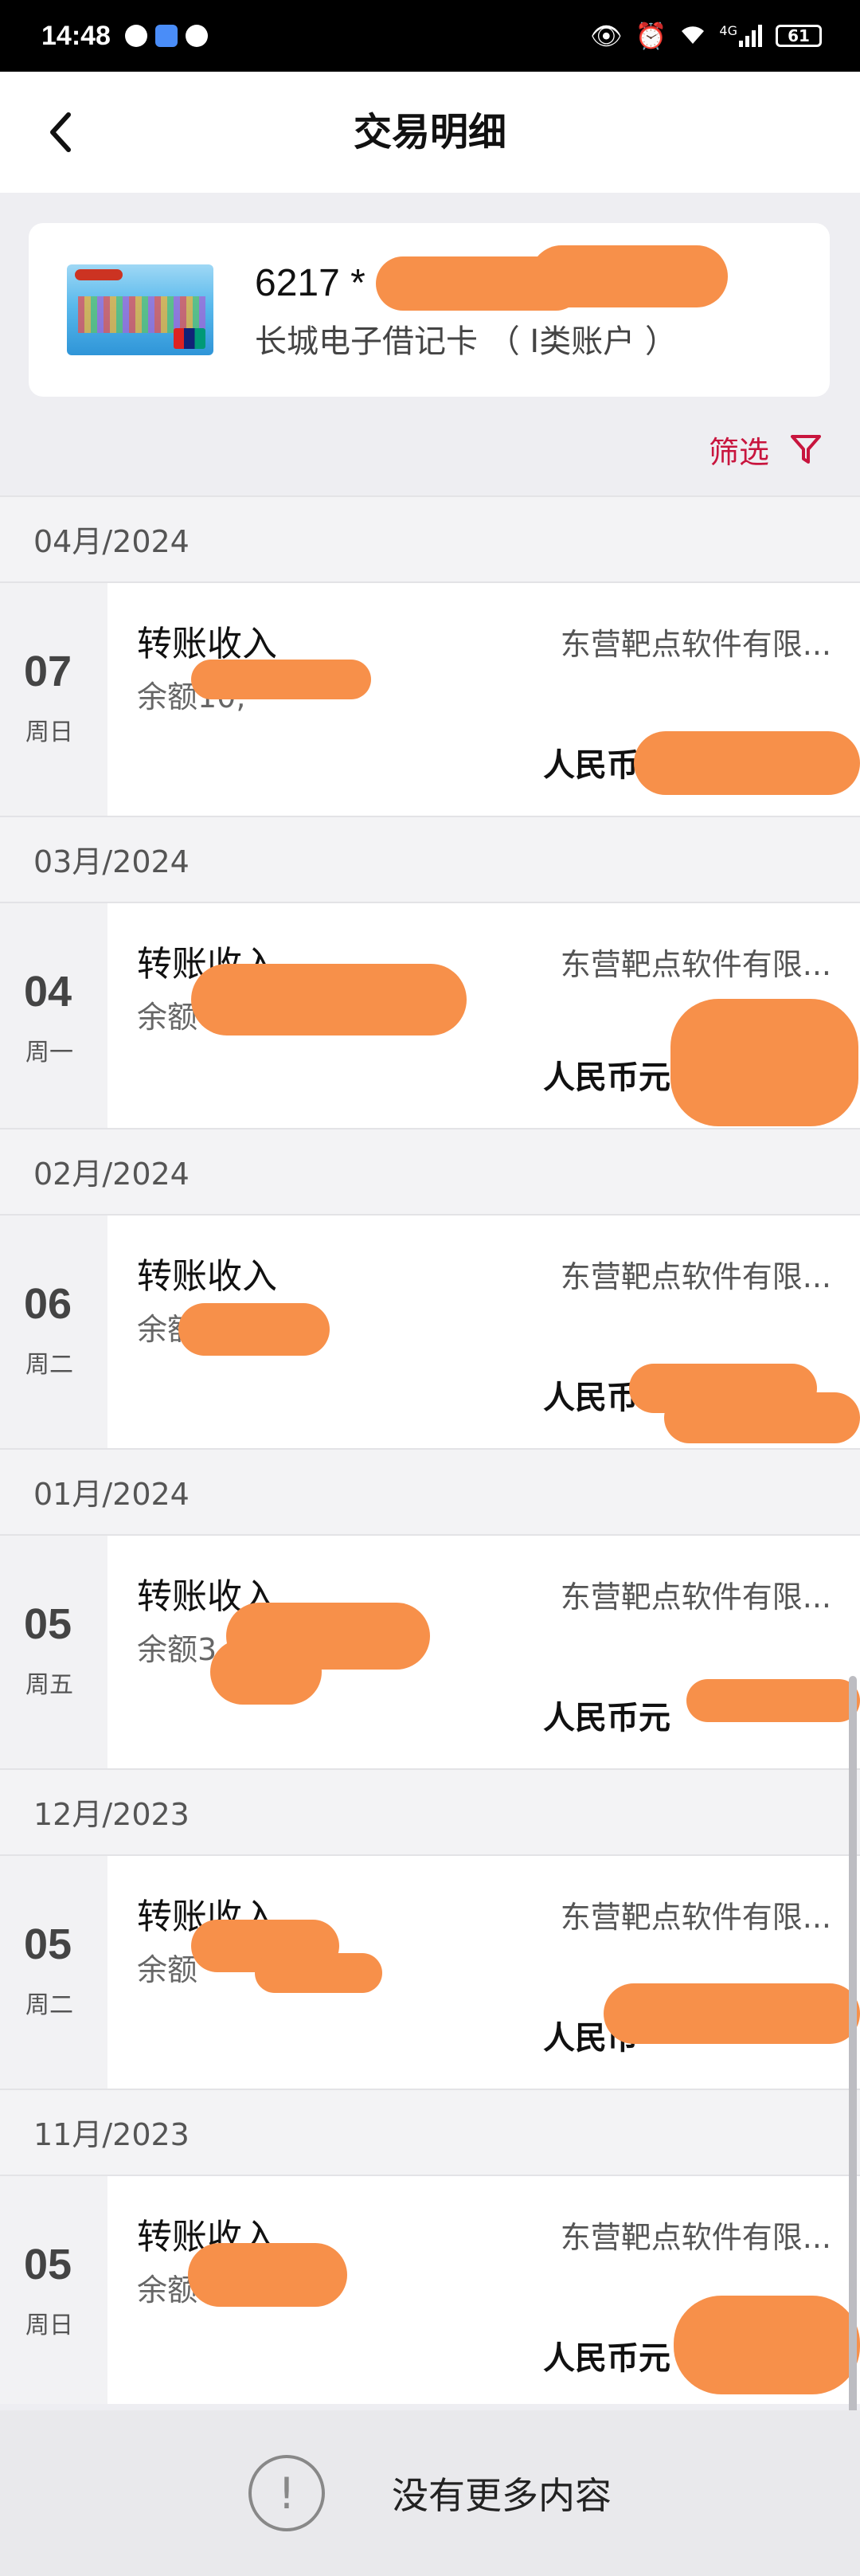  Describe the element at coordinates (99, 274) in the screenshot. I see `bank-logo-icon` at that location.